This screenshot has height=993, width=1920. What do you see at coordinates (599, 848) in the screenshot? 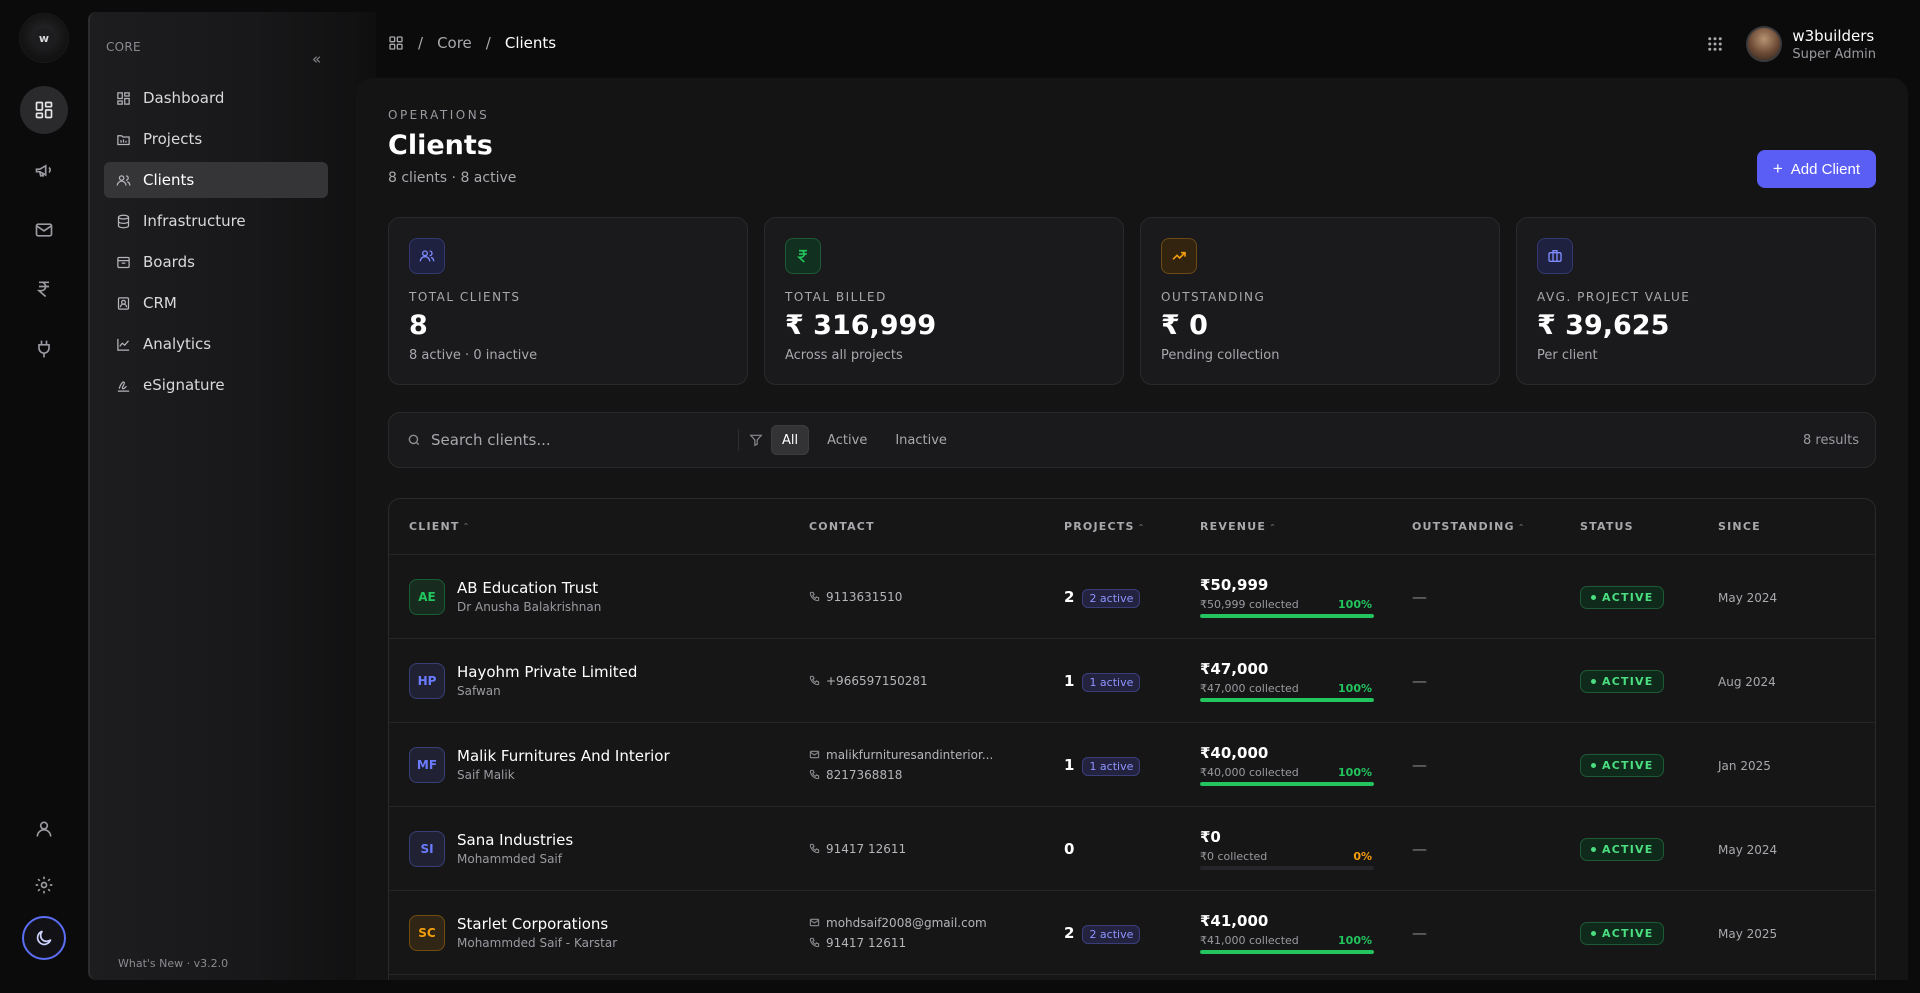
I see `client-cell: SI Sana Industries Mohammded Saif` at bounding box center [599, 848].